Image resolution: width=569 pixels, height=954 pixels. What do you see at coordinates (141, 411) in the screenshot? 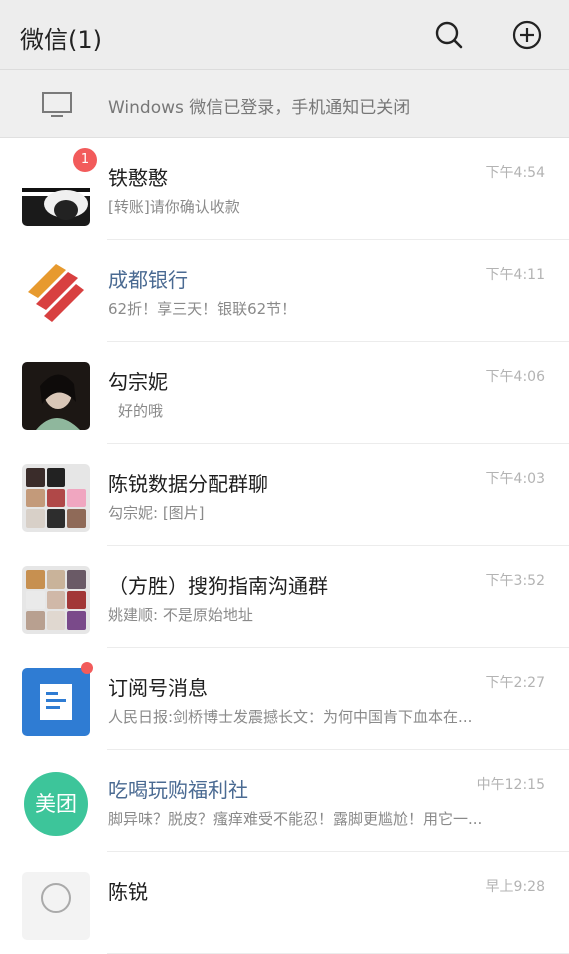
I see `chat-preview: 好的哦` at bounding box center [141, 411].